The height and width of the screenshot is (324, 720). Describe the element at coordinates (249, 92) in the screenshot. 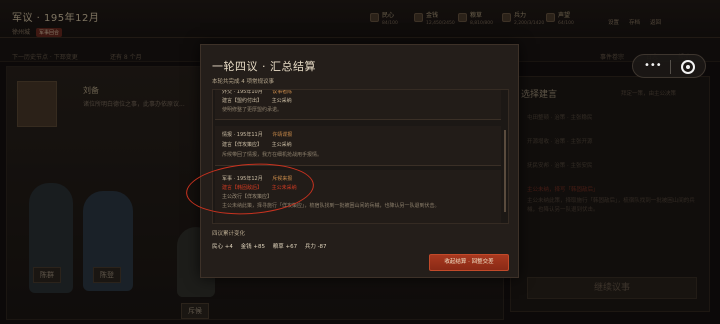

I see `entry-date: 195年10月` at that location.